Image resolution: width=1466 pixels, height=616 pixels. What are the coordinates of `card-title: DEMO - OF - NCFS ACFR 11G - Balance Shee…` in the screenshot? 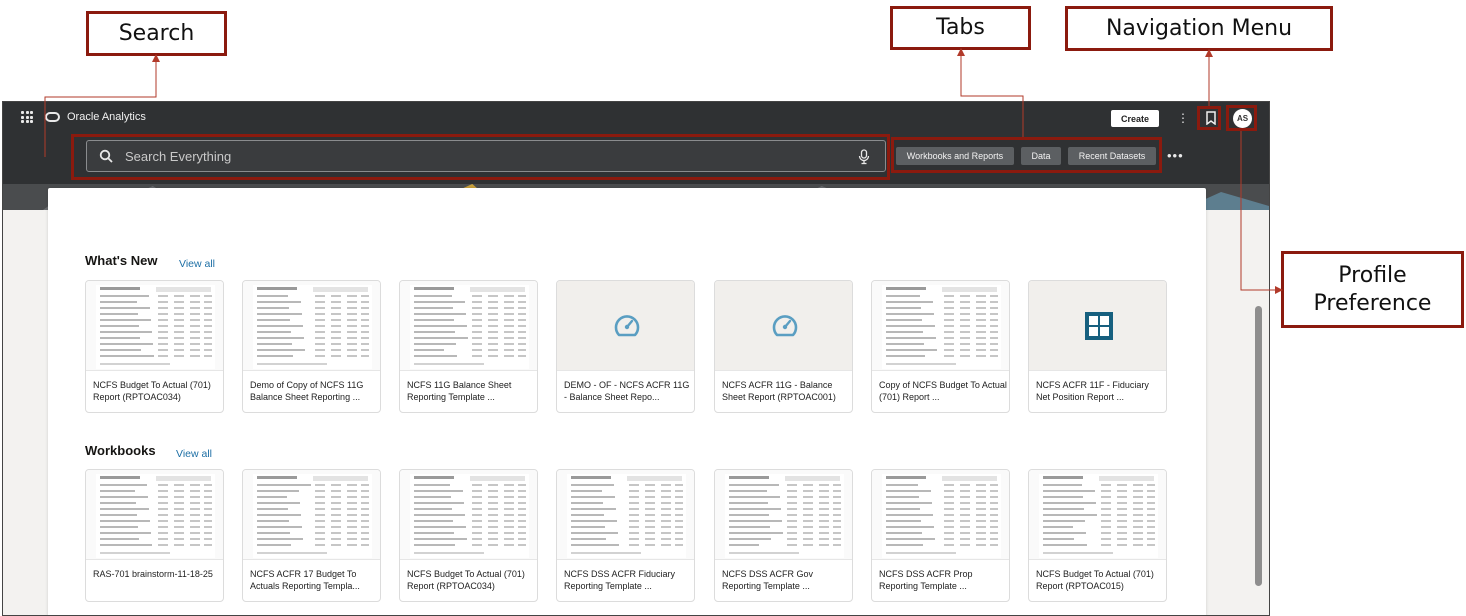 It's located at (627, 391).